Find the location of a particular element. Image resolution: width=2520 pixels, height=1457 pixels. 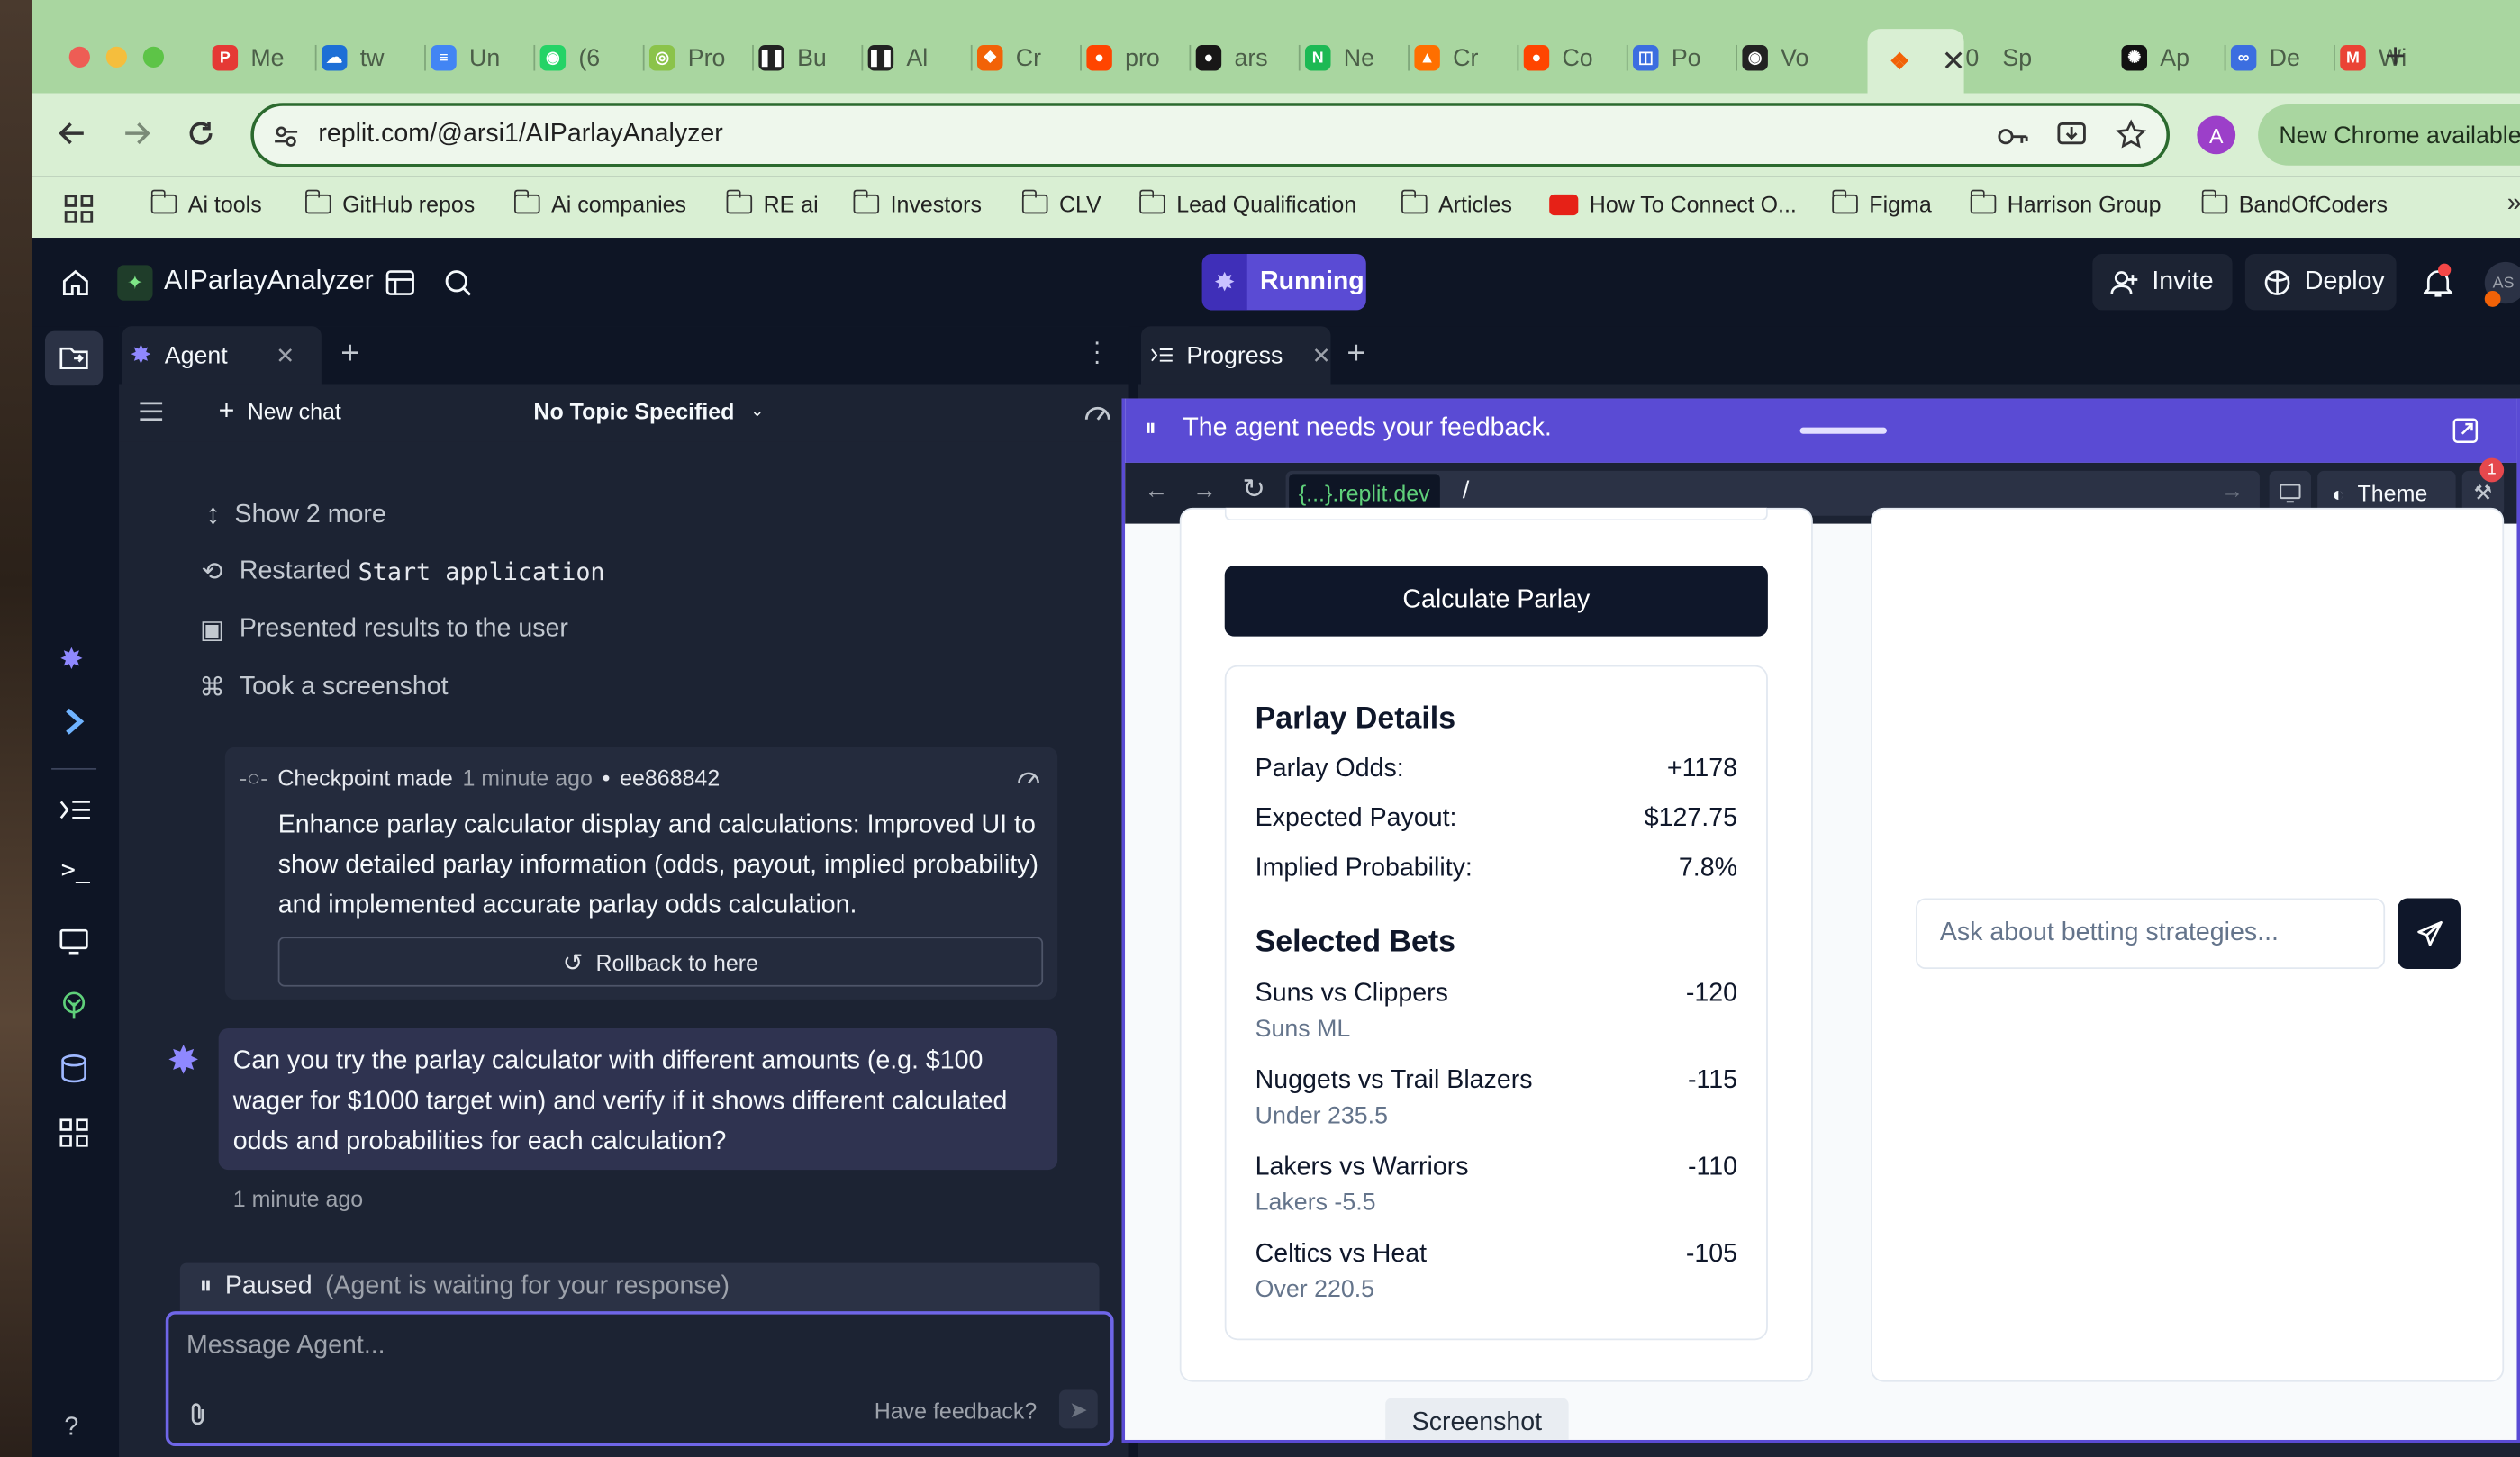

home-icon is located at coordinates (75, 282).